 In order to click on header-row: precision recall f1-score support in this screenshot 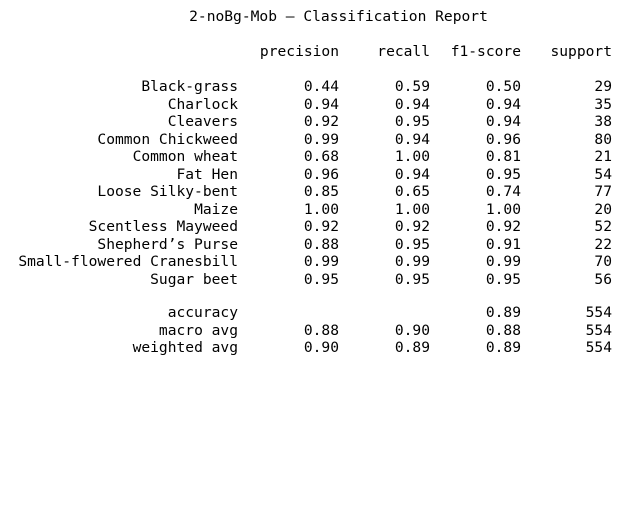, I will do `click(311, 52)`.